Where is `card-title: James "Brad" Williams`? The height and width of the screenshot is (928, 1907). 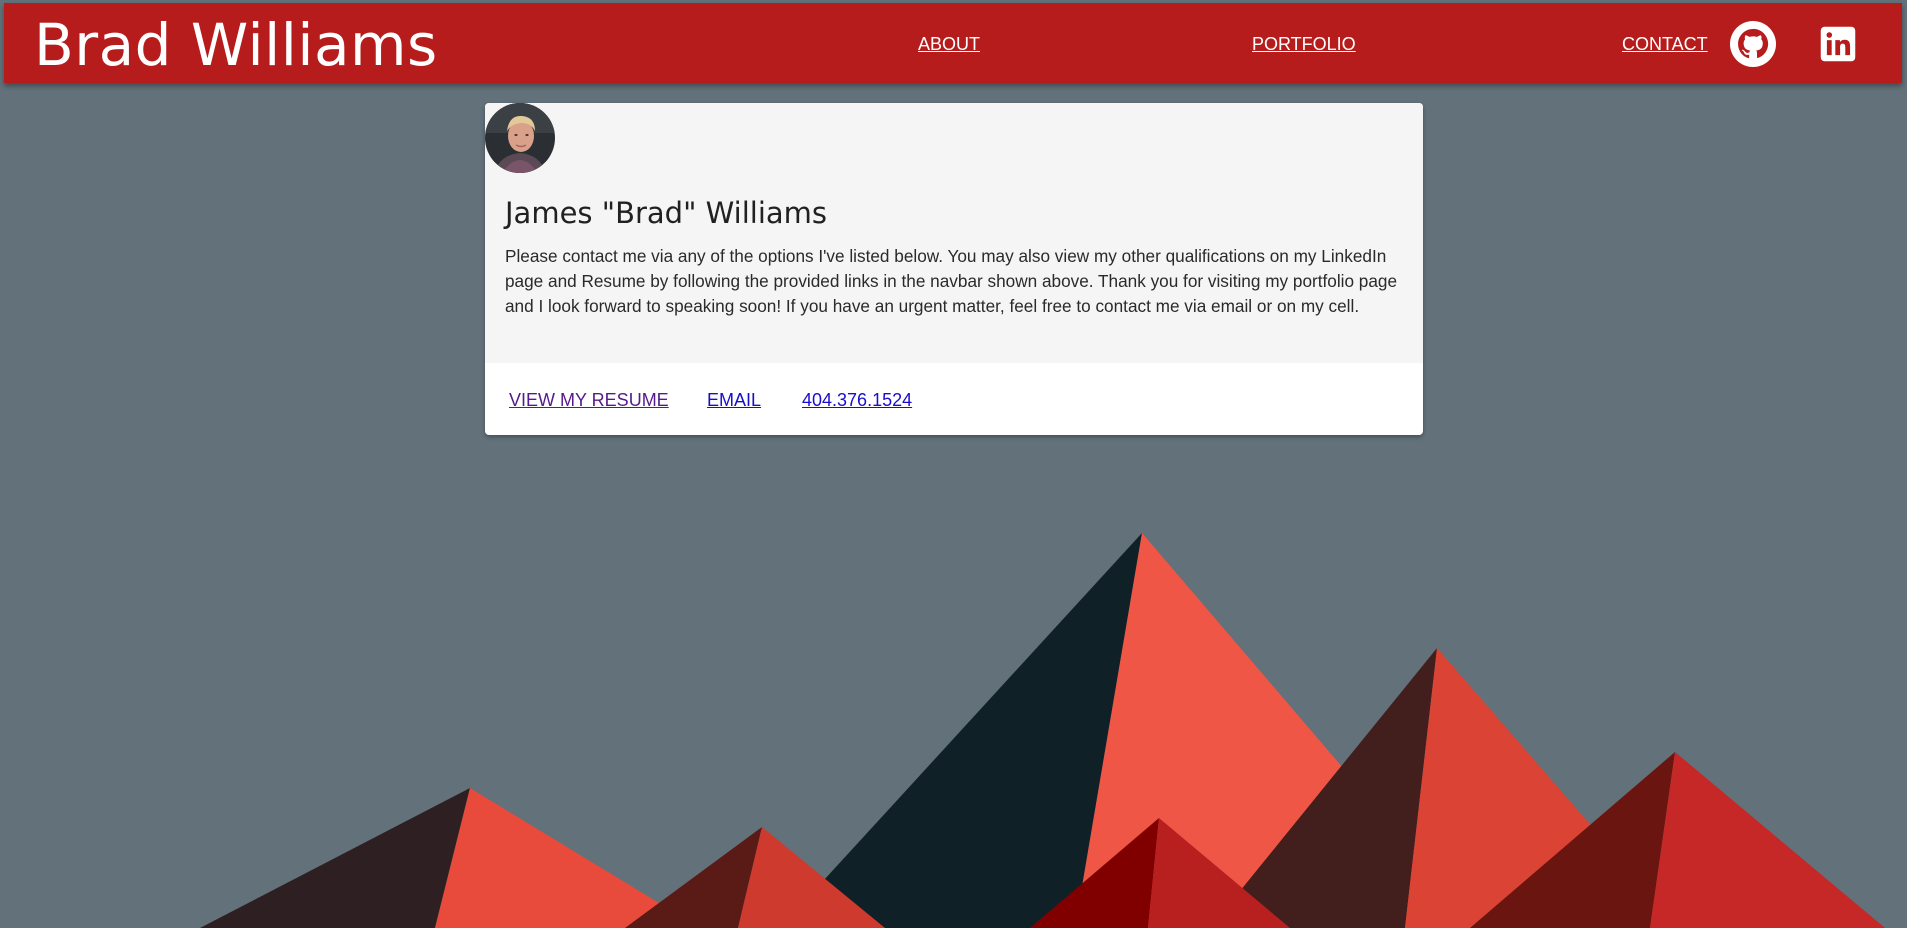 card-title: James "Brad" Williams is located at coordinates (666, 213).